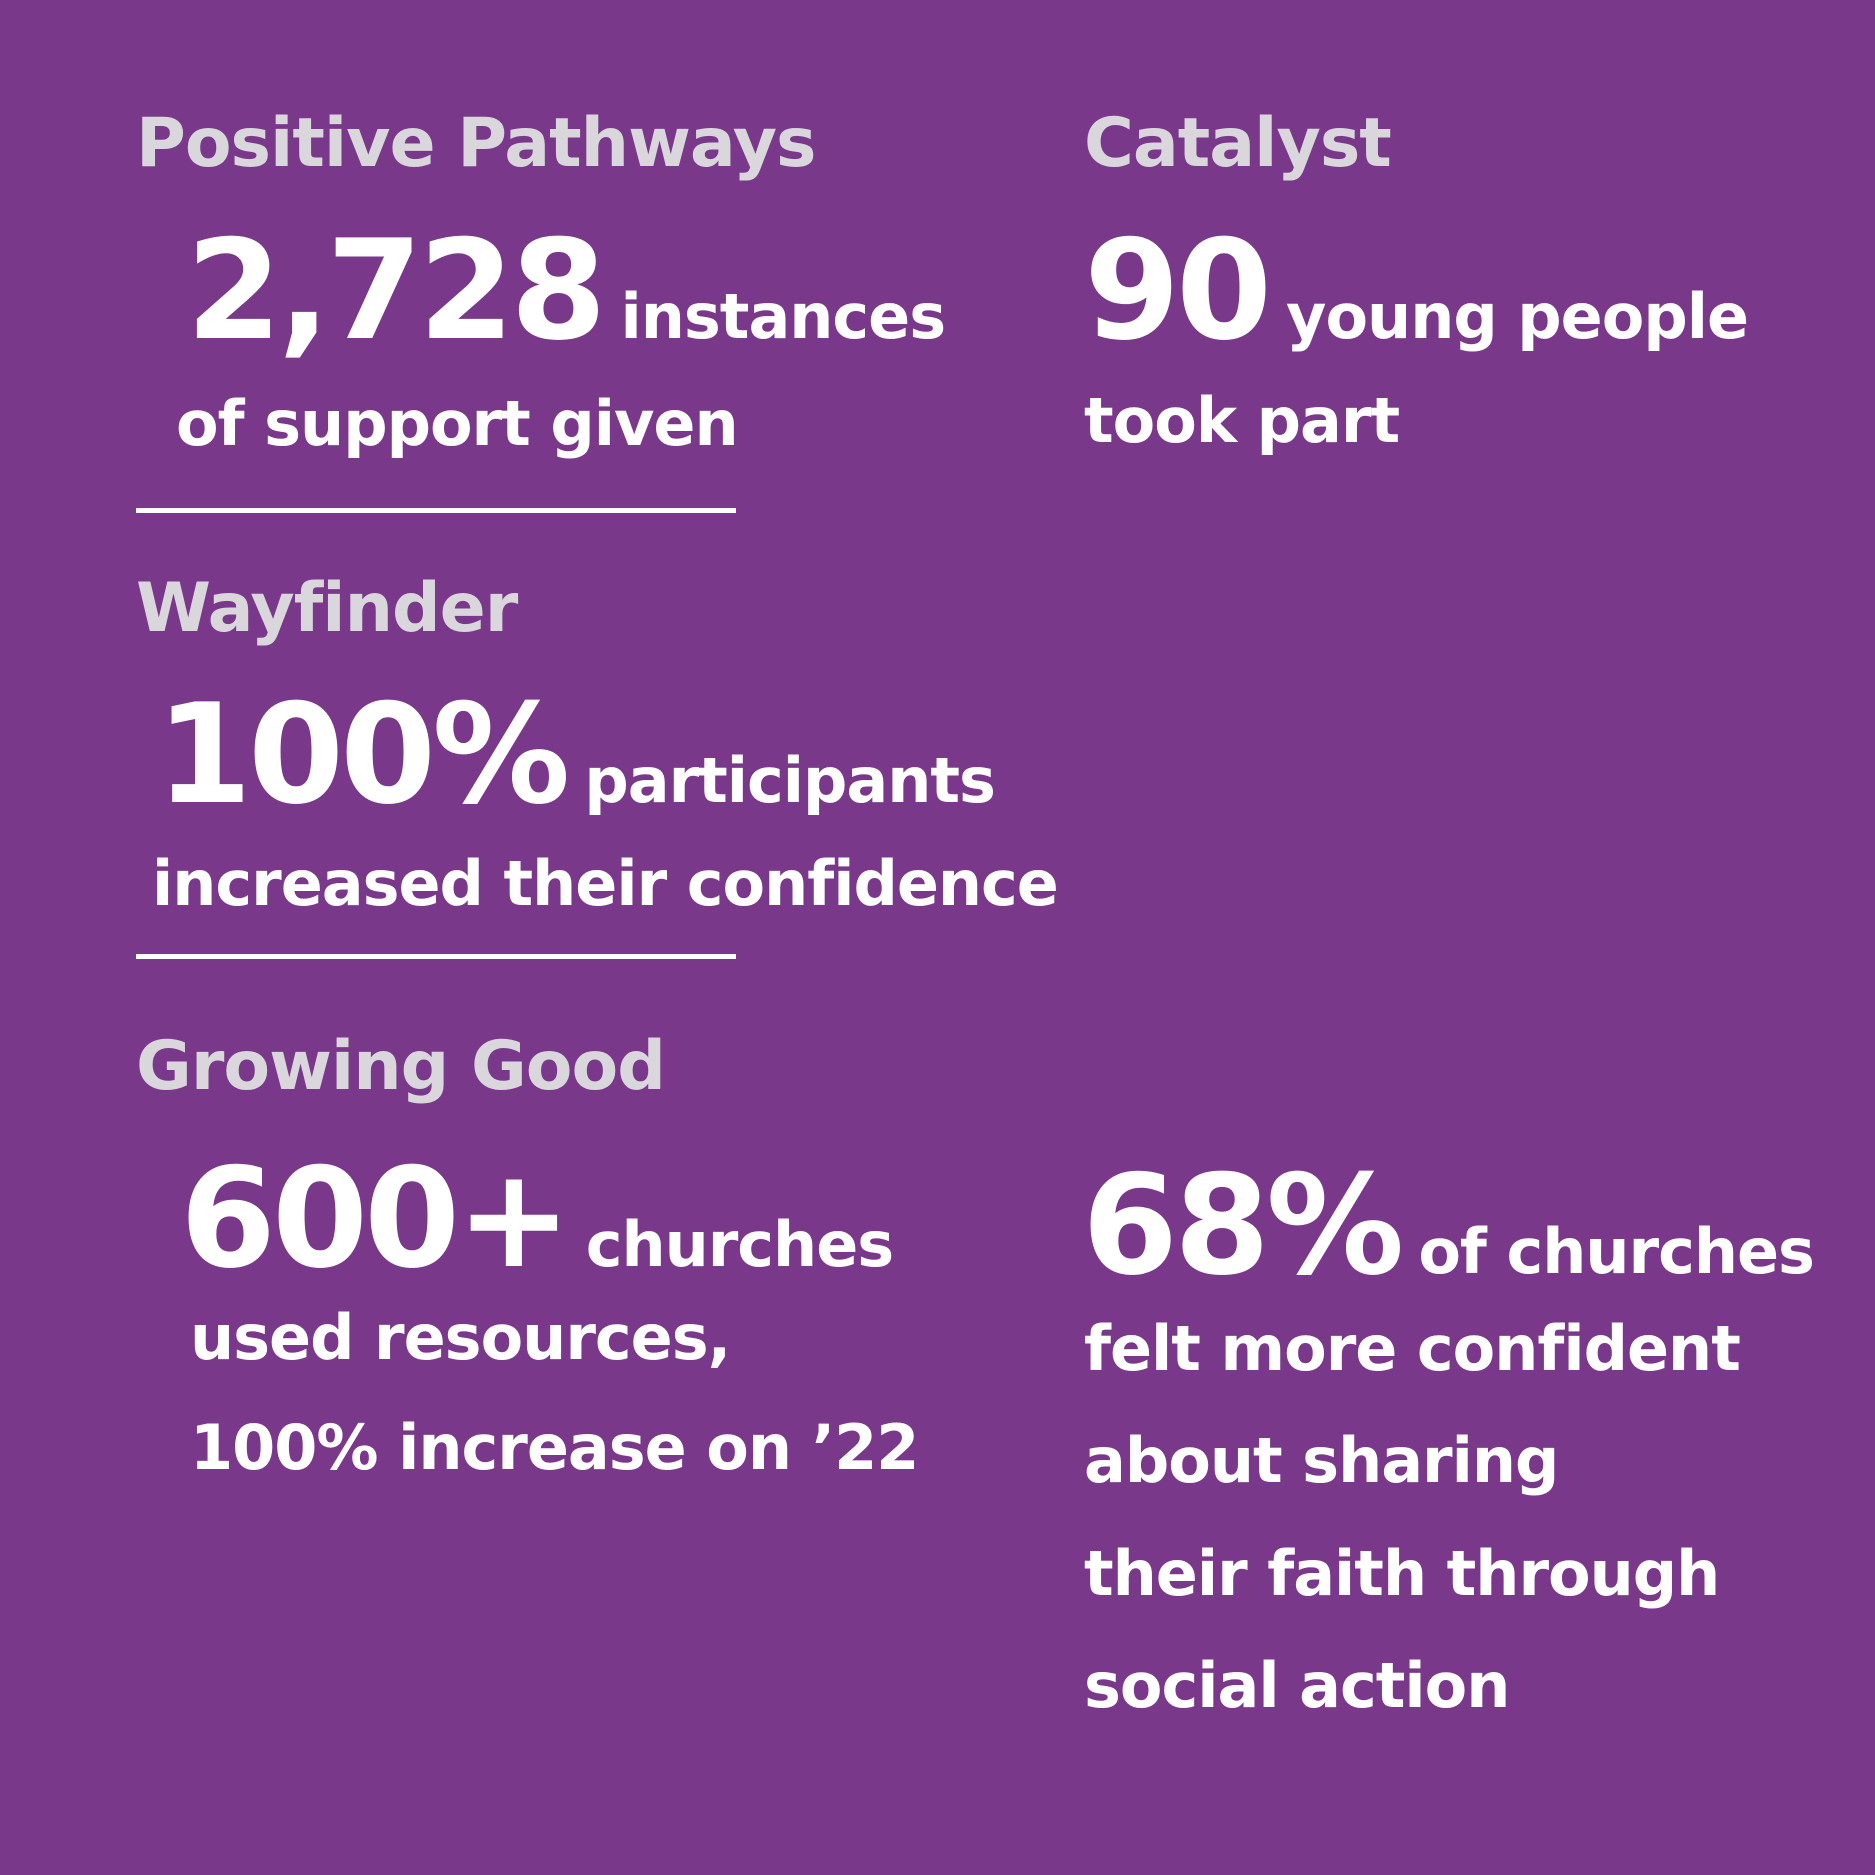 The width and height of the screenshot is (1875, 1875). Describe the element at coordinates (1616, 1251) in the screenshot. I see `growing-good-percent-suffix: of churches` at that location.